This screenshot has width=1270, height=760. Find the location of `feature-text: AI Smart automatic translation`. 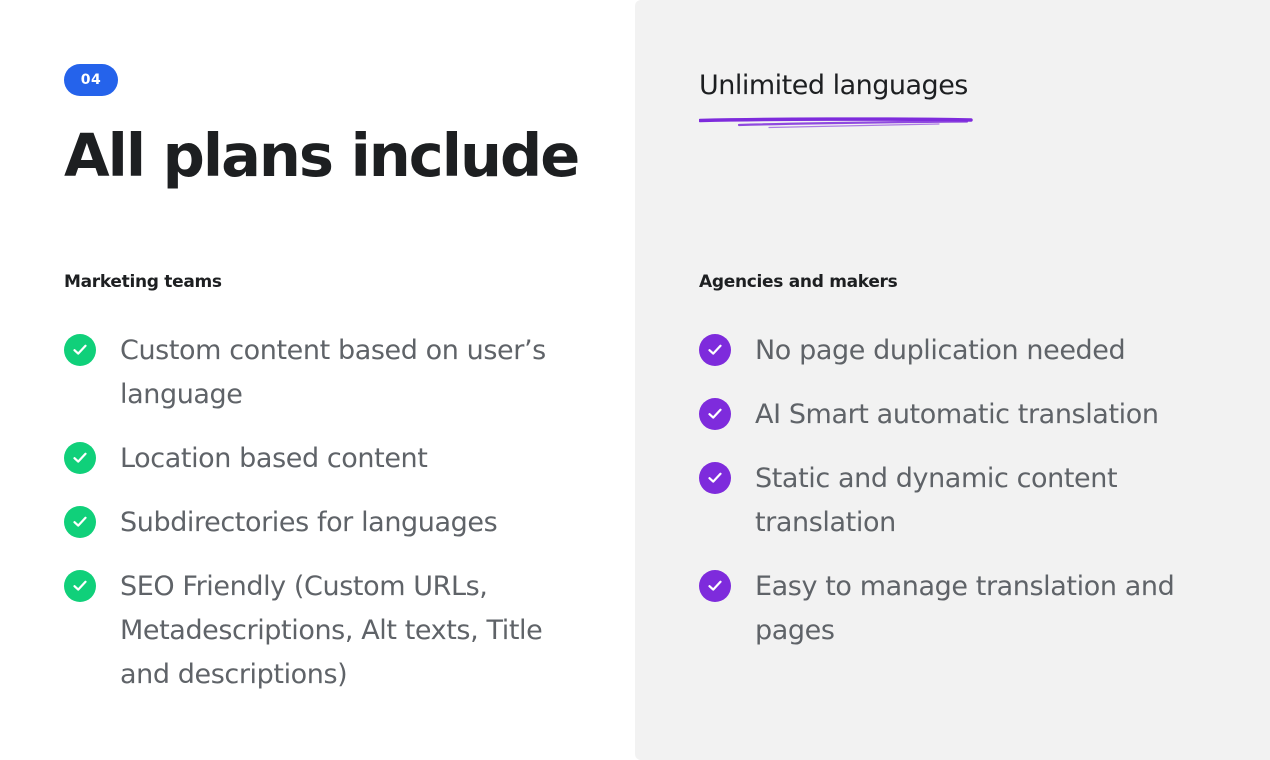

feature-text: AI Smart automatic translation is located at coordinates (957, 414).